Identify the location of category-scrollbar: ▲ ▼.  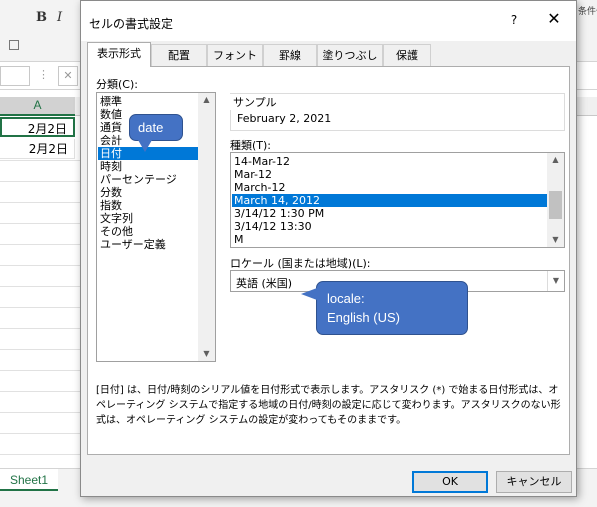
(206, 227).